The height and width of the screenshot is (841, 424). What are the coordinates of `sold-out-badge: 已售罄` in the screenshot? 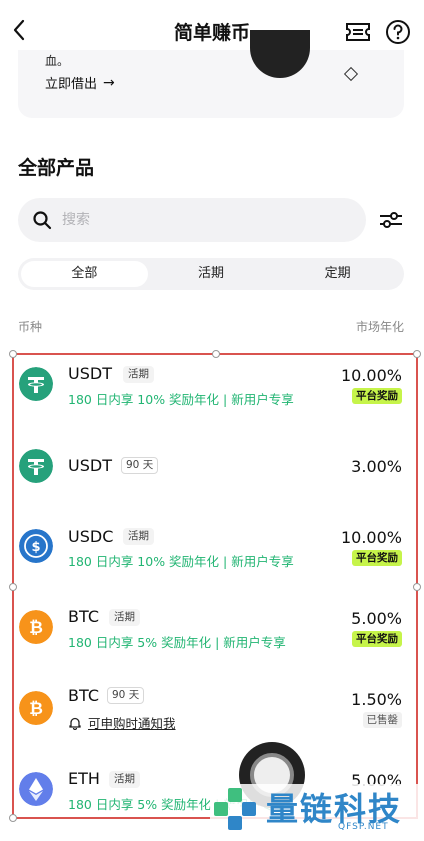 It's located at (382, 720).